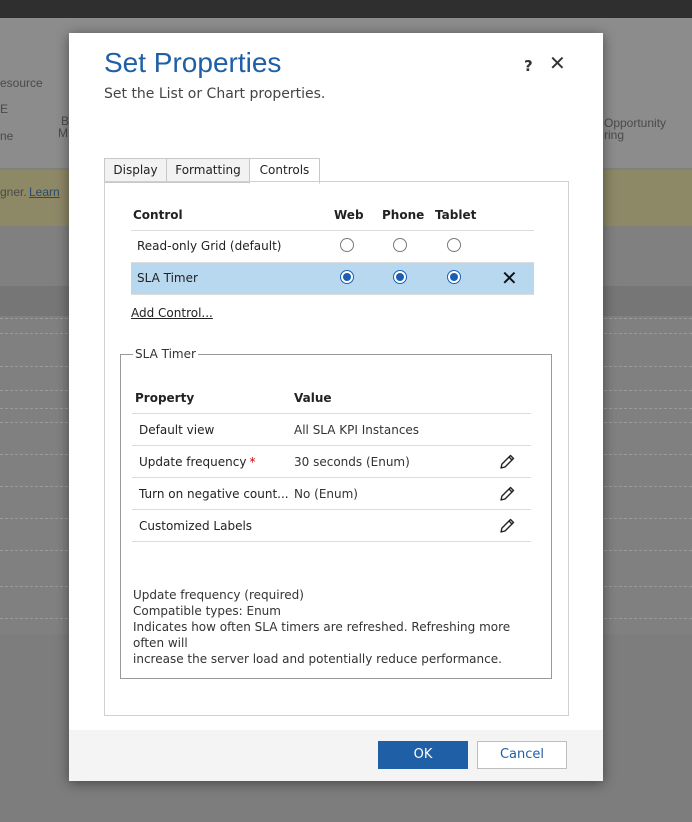  I want to click on column-header-control: Control, so click(158, 215).